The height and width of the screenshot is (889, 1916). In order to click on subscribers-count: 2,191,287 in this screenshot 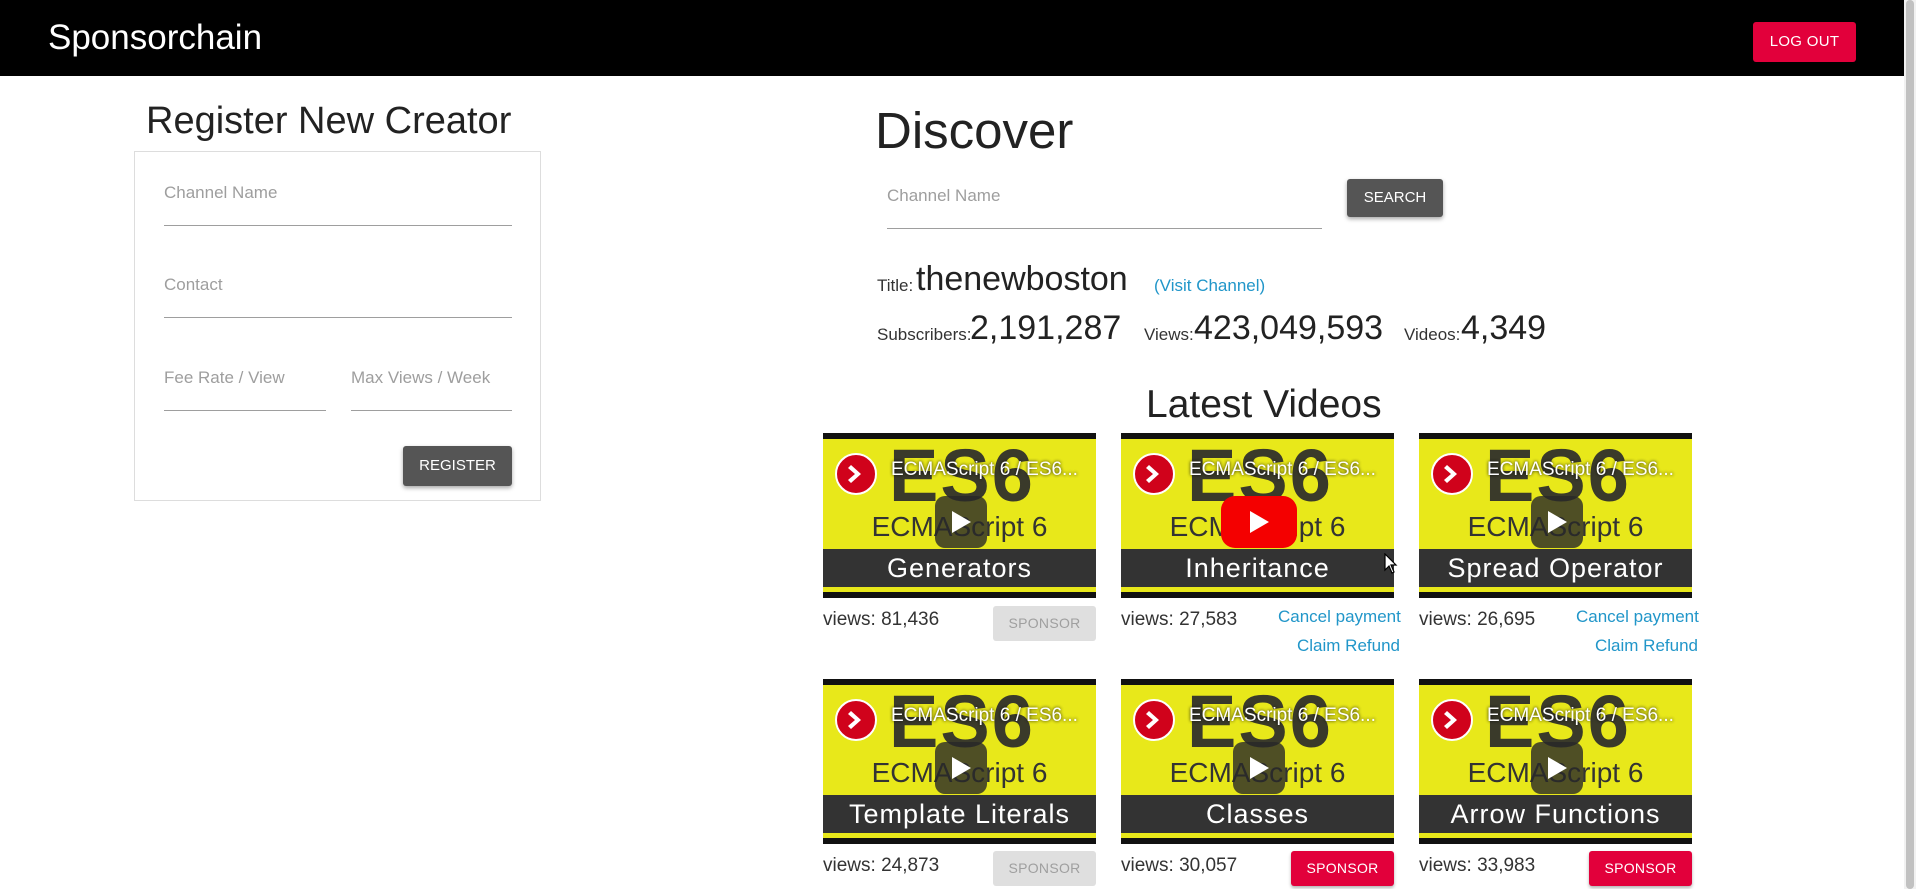, I will do `click(1046, 328)`.